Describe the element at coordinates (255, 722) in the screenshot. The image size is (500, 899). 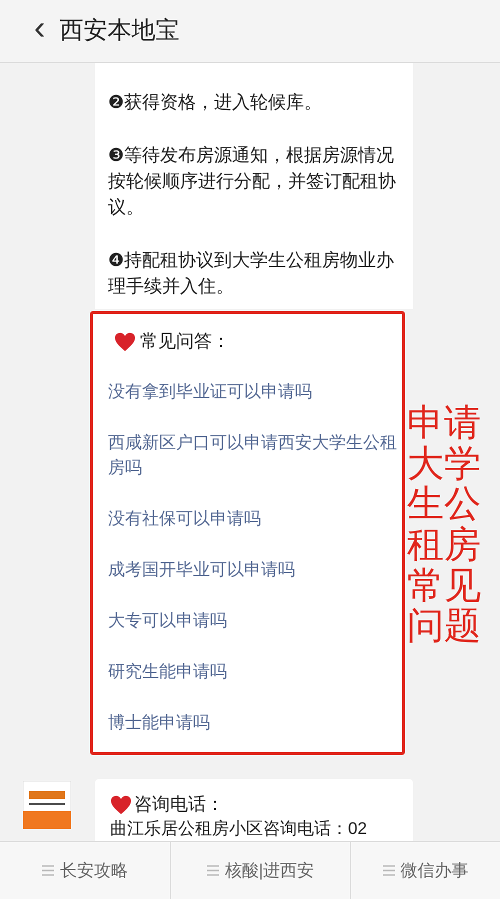
I see `faq-link: 博士能申请吗` at that location.